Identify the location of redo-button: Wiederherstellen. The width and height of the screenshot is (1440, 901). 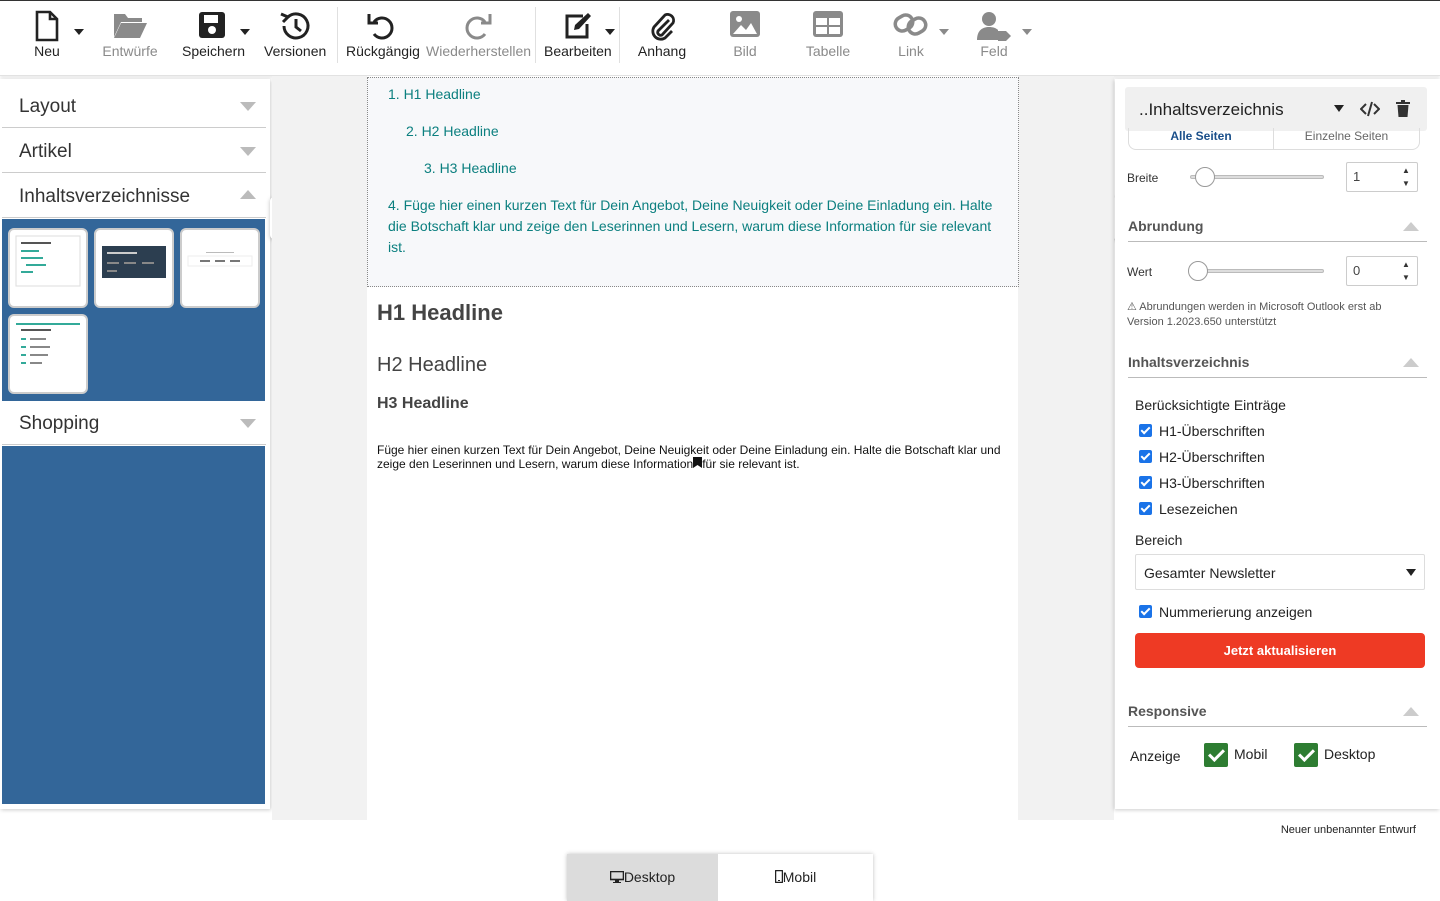
(478, 37).